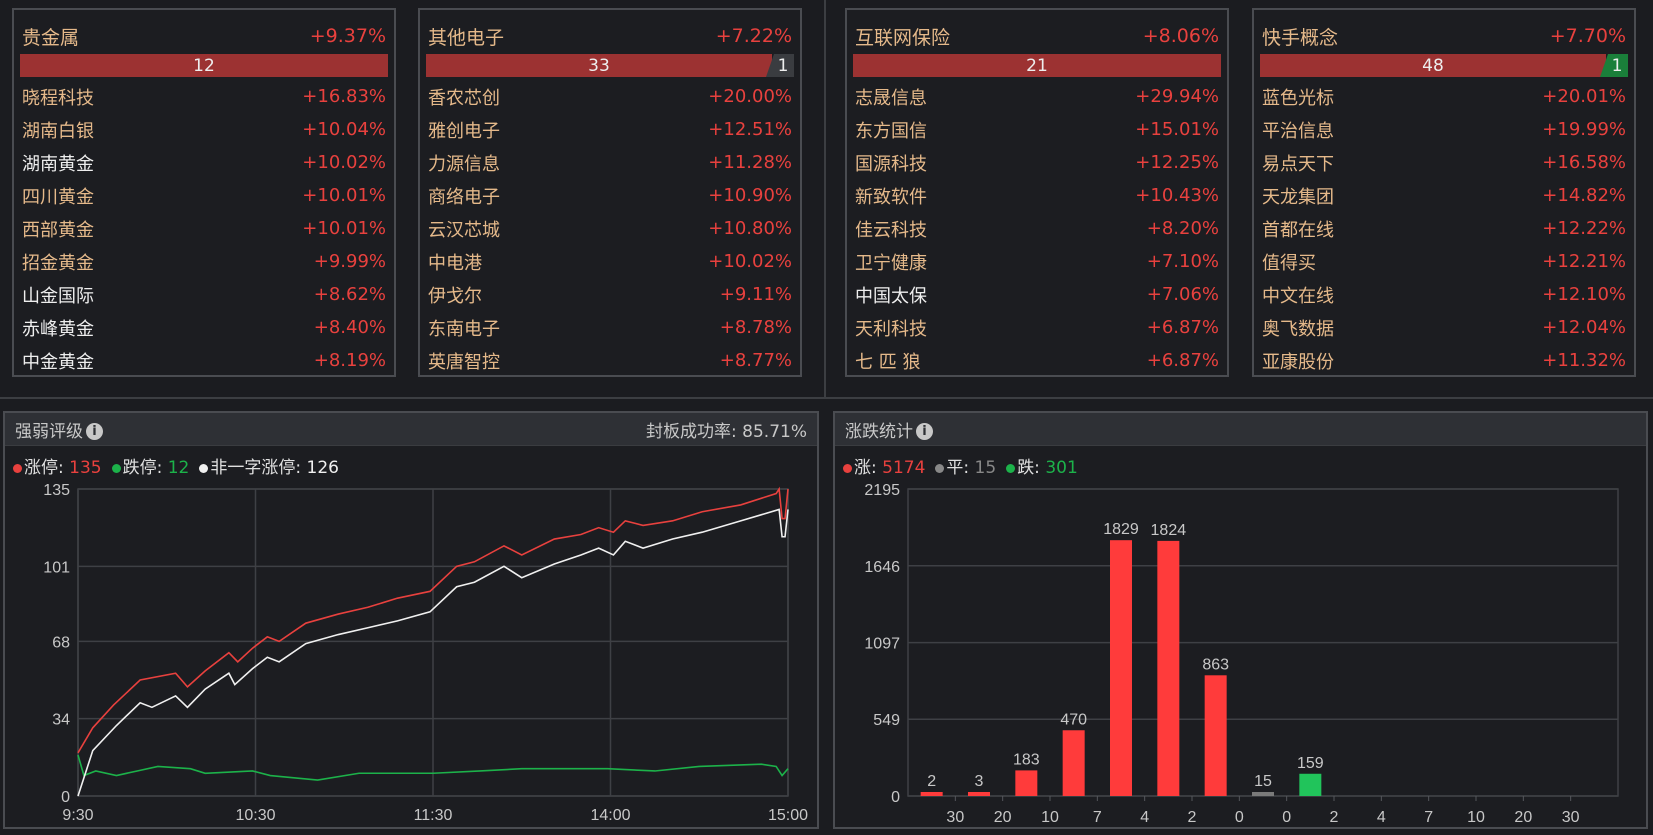  What do you see at coordinates (1073, 719) in the screenshot?
I see `bar-value-label: 470` at bounding box center [1073, 719].